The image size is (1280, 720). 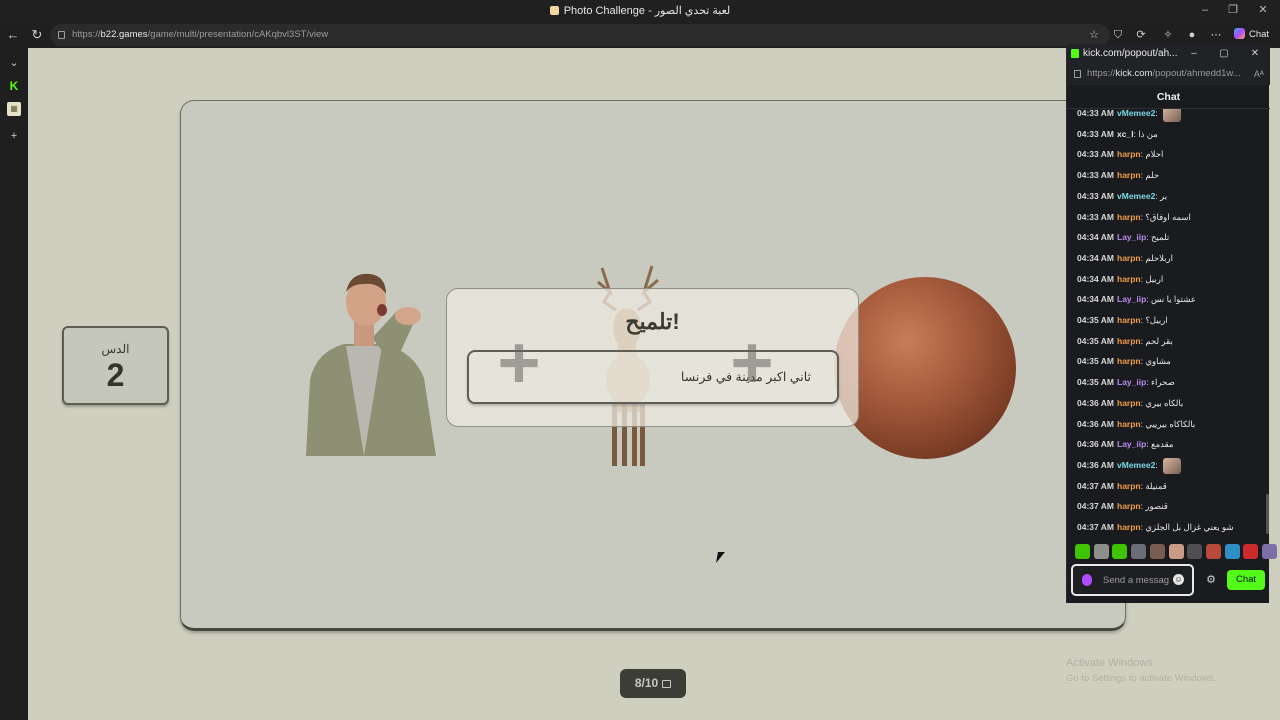 What do you see at coordinates (1125, 134) in the screenshot?
I see `message-username: xc_l` at bounding box center [1125, 134].